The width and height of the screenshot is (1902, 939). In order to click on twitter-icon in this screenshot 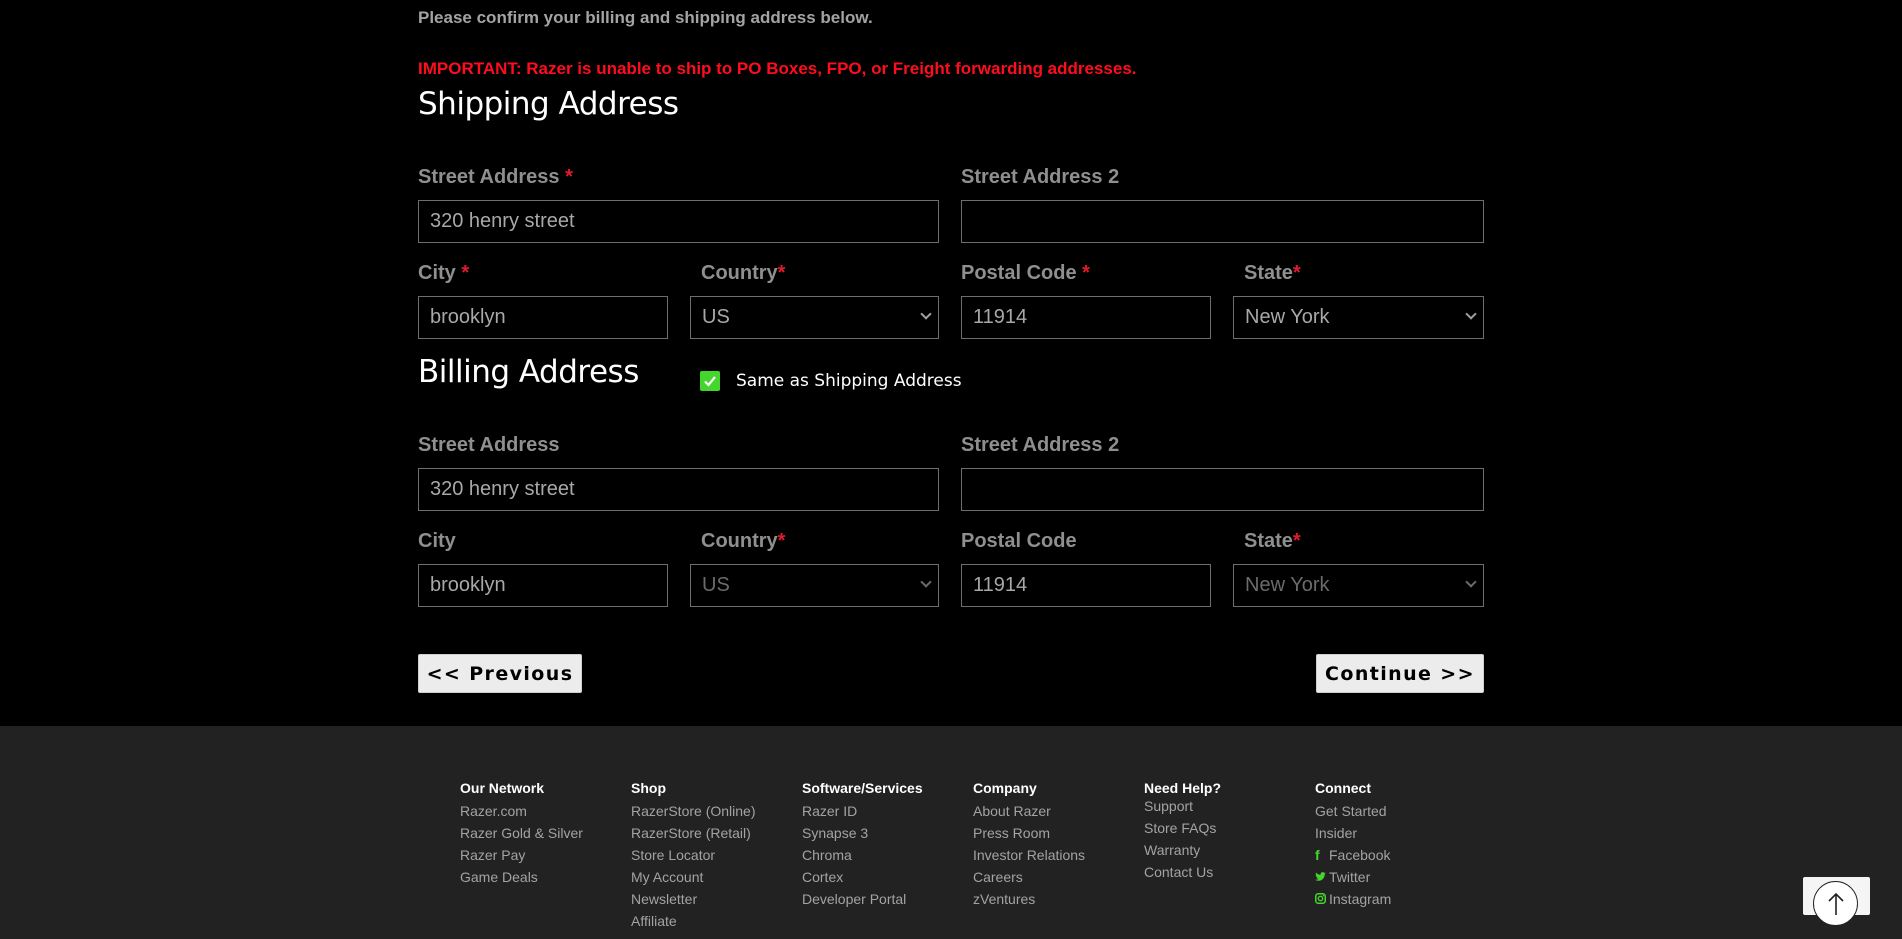, I will do `click(1322, 877)`.